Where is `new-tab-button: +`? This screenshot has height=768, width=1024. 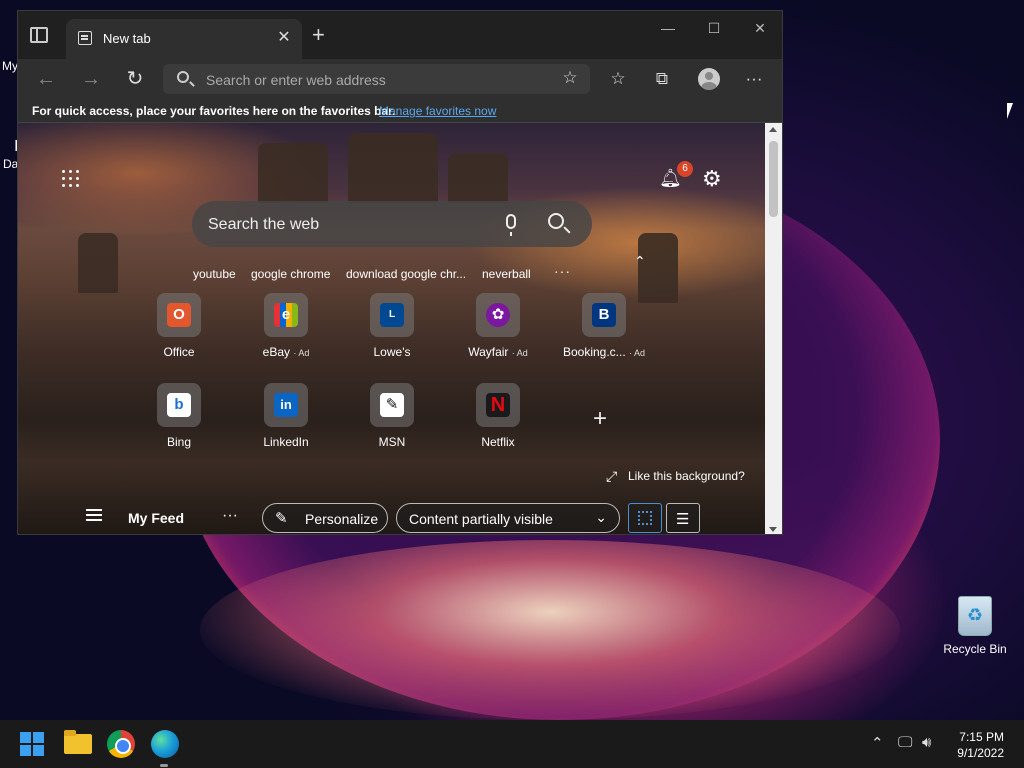 new-tab-button: + is located at coordinates (318, 35).